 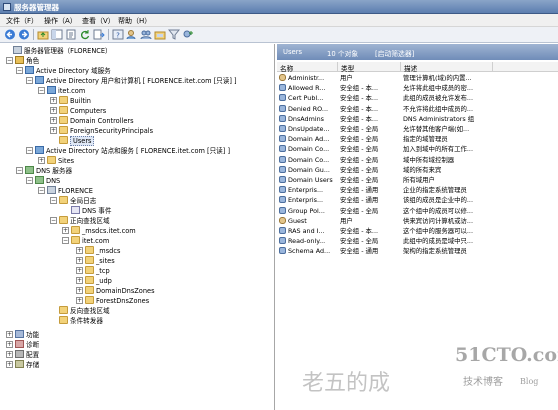 What do you see at coordinates (60, 21) in the screenshot?
I see `menu-action: 操作（A）` at bounding box center [60, 21].